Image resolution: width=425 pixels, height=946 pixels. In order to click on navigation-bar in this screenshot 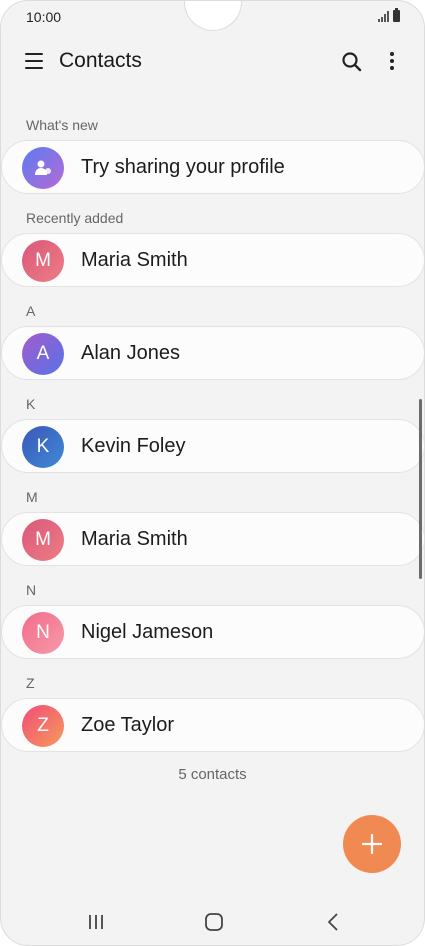, I will do `click(212, 923)`.